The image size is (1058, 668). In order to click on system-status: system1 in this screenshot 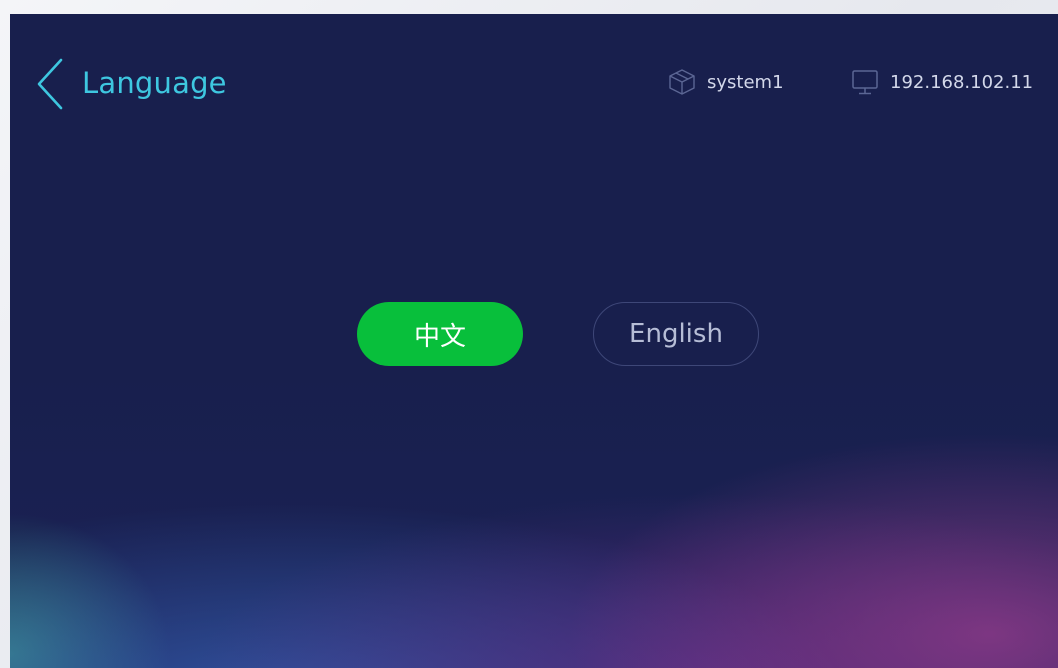, I will do `click(725, 82)`.